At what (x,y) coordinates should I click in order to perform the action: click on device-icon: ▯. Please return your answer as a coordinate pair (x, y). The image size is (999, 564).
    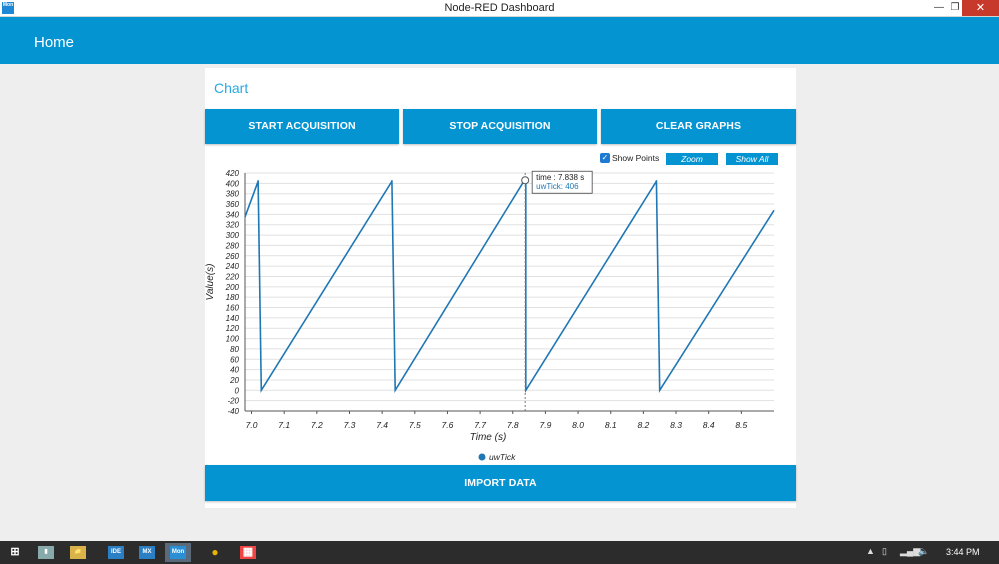
    Looking at the image, I should click on (884, 551).